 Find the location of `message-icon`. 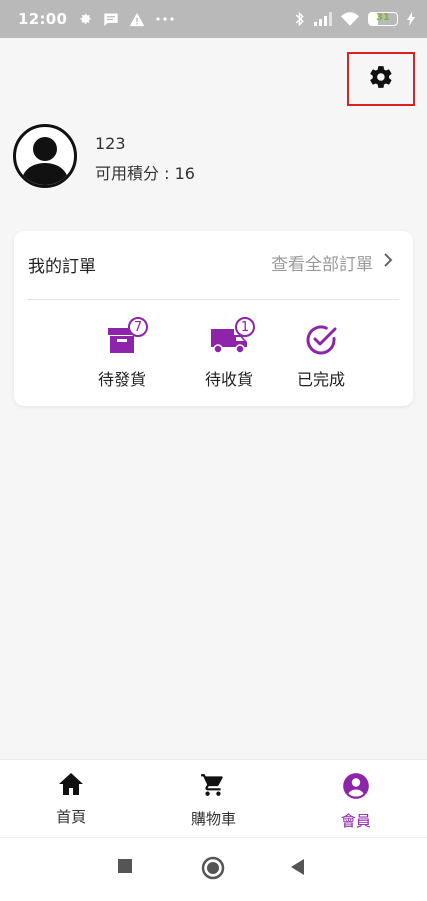

message-icon is located at coordinates (111, 19).